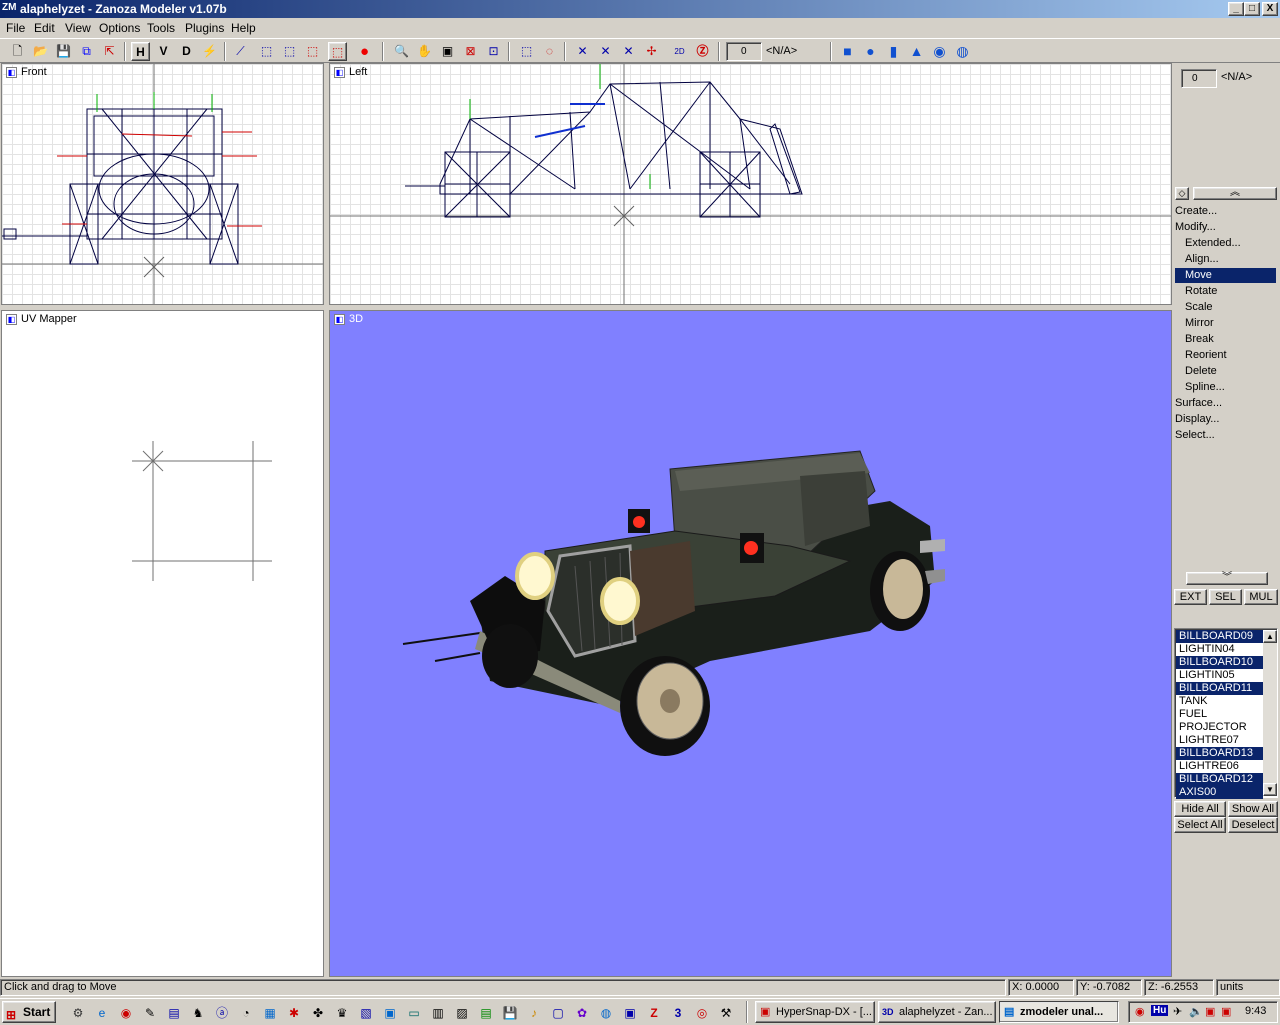 This screenshot has height=1025, width=1280. Describe the element at coordinates (209, 51) in the screenshot. I see `magic-wand-icon: ⚡` at that location.